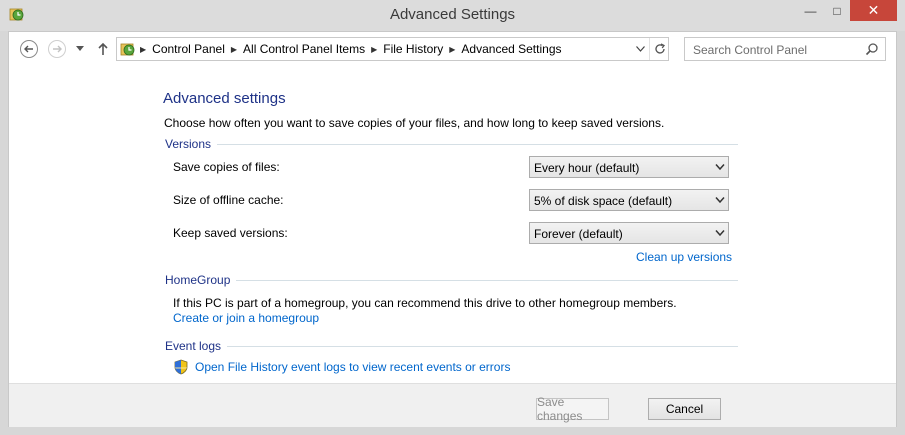 This screenshot has width=905, height=435. I want to click on event-logs-group-label: Event logs, so click(193, 346).